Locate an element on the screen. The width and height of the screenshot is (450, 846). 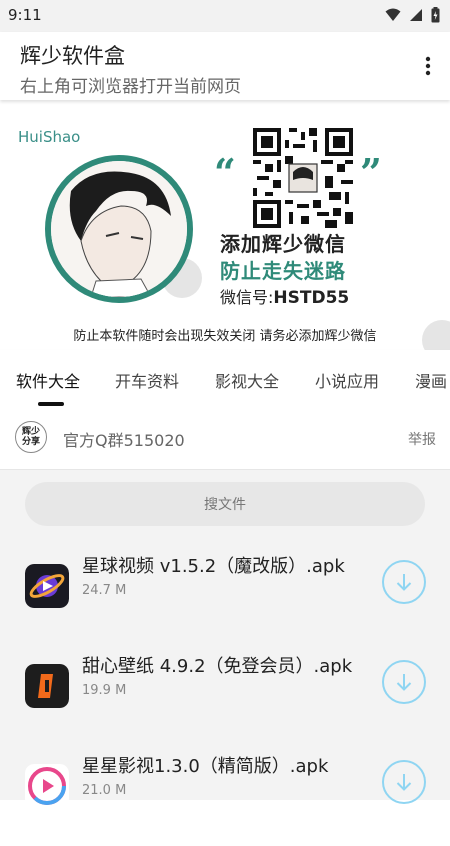
tab-comics: 漫画 is located at coordinates (431, 380).